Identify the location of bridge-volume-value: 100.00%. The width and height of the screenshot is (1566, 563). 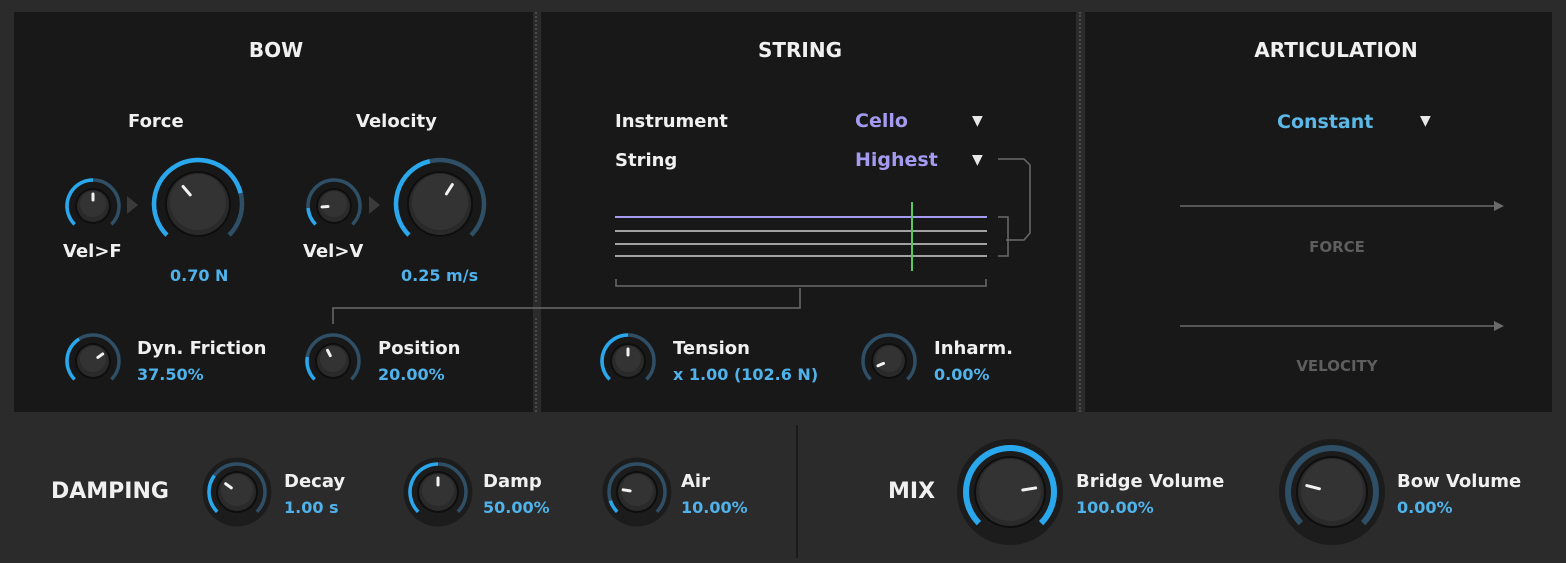
(1115, 507).